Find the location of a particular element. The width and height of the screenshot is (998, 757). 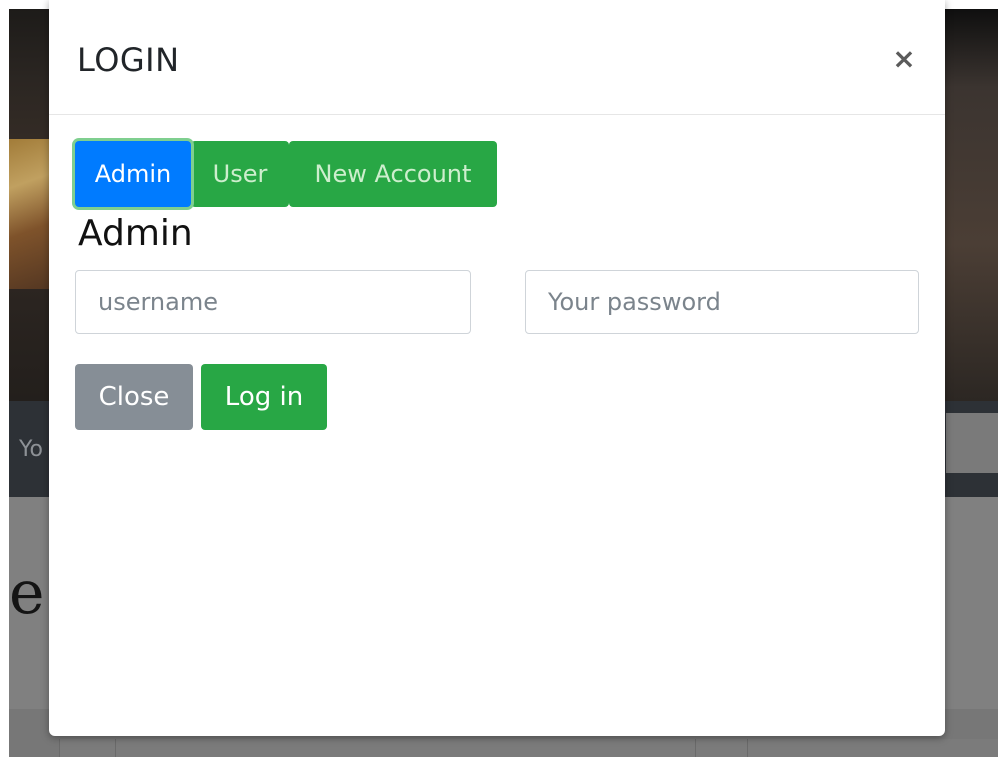

tab-new-account: New Account is located at coordinates (393, 174).